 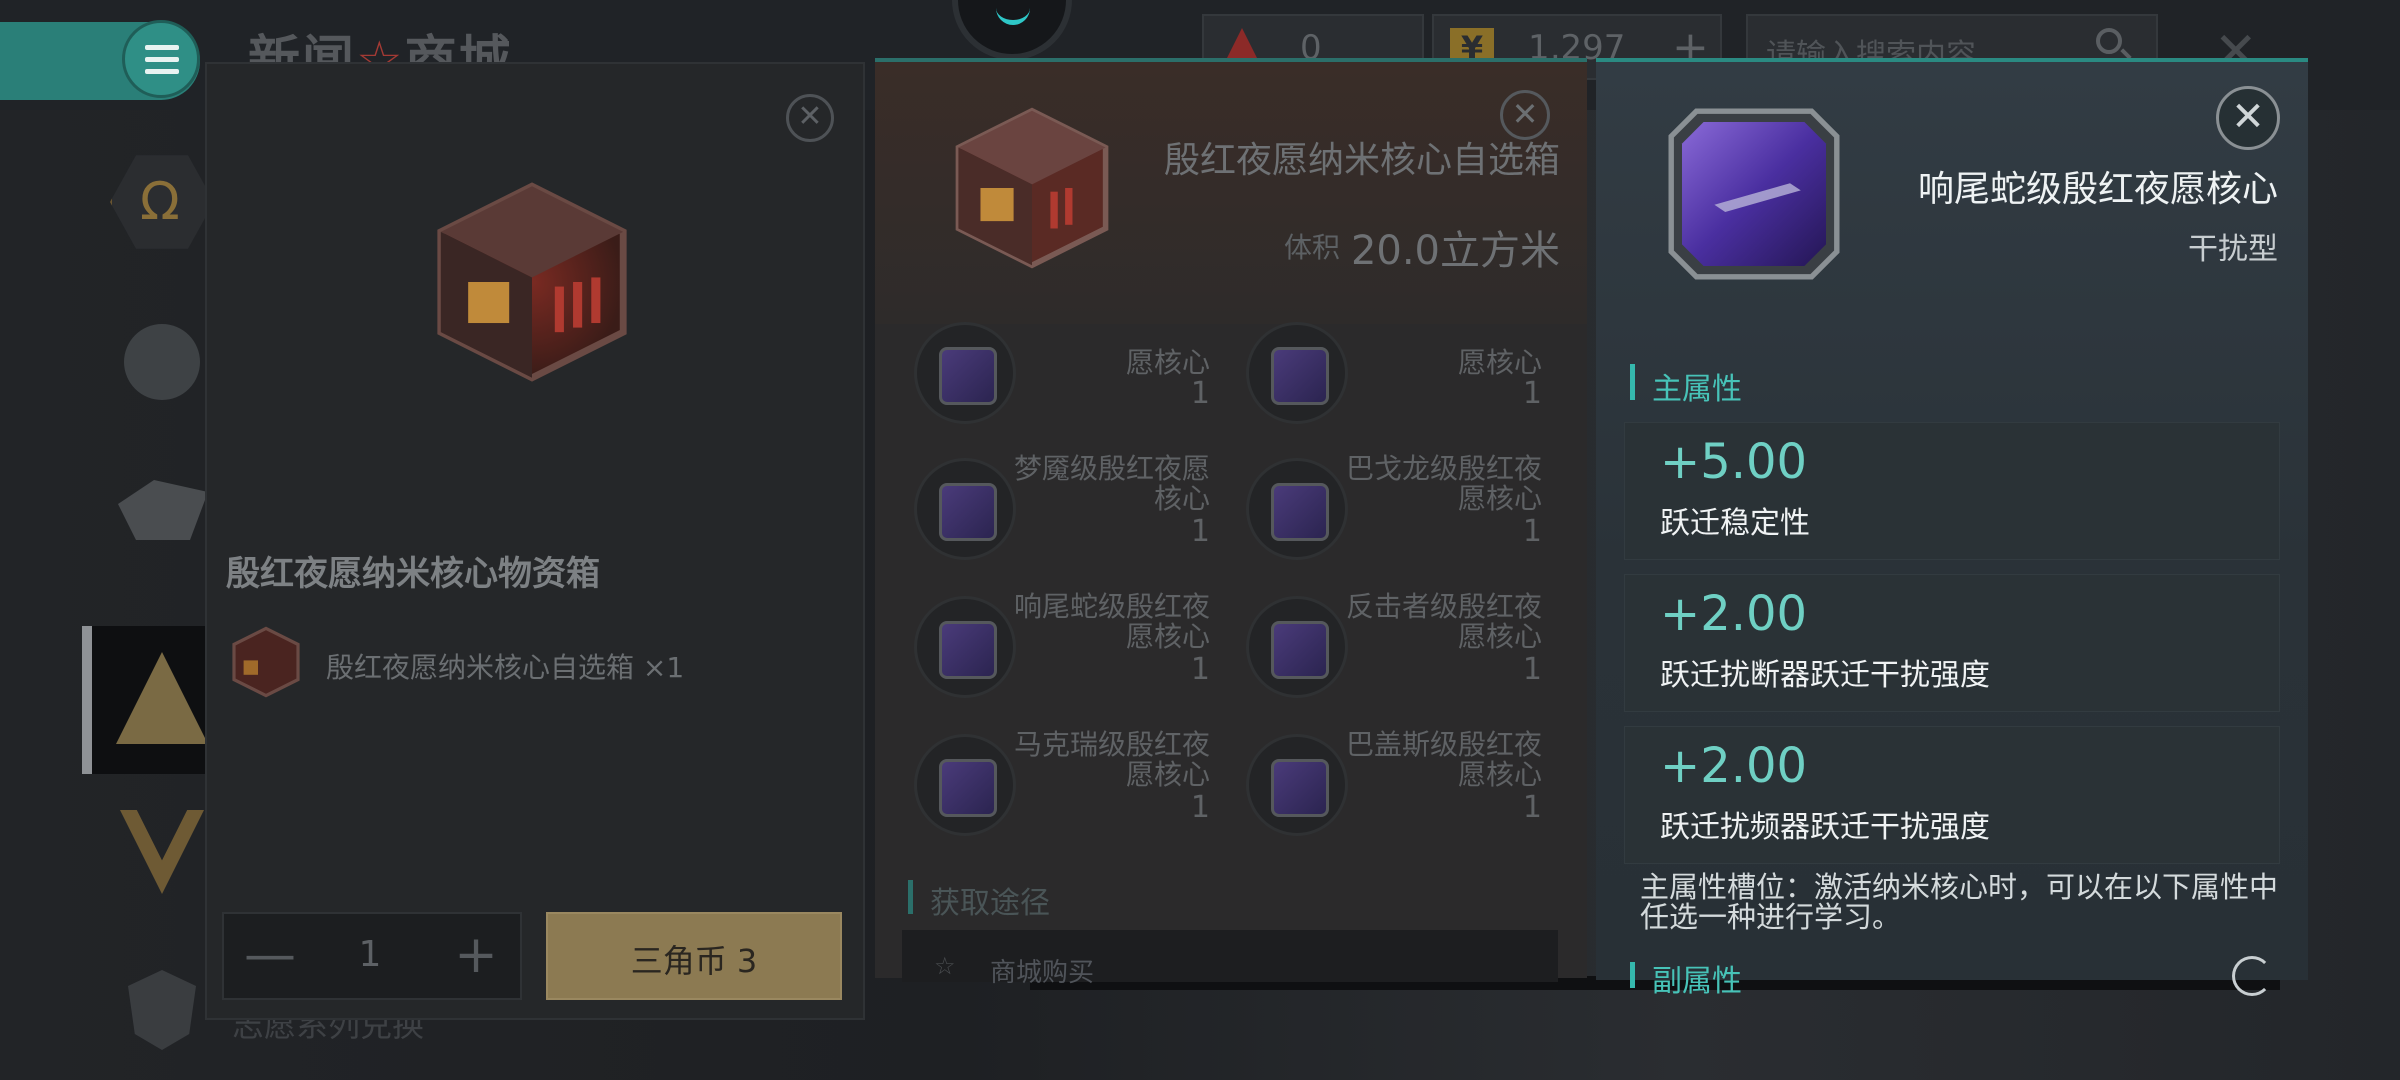 I want to click on box-item-name: 梦魇级殷红夜愿核心, so click(x=1111, y=483).